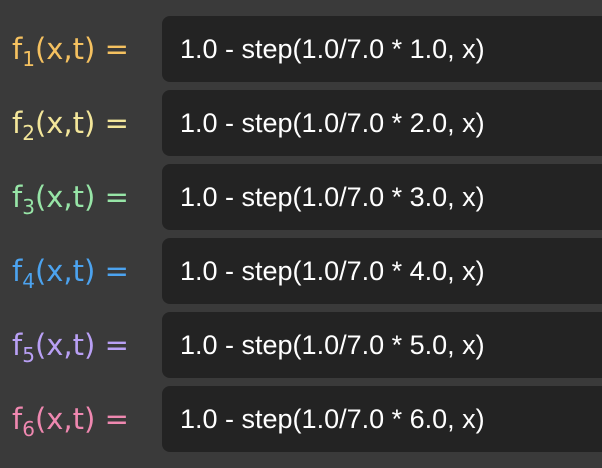  I want to click on function-row-3: f3(x,t) = 1.0 - step(1.0/7.0 * 3.0, x), so click(301, 197).